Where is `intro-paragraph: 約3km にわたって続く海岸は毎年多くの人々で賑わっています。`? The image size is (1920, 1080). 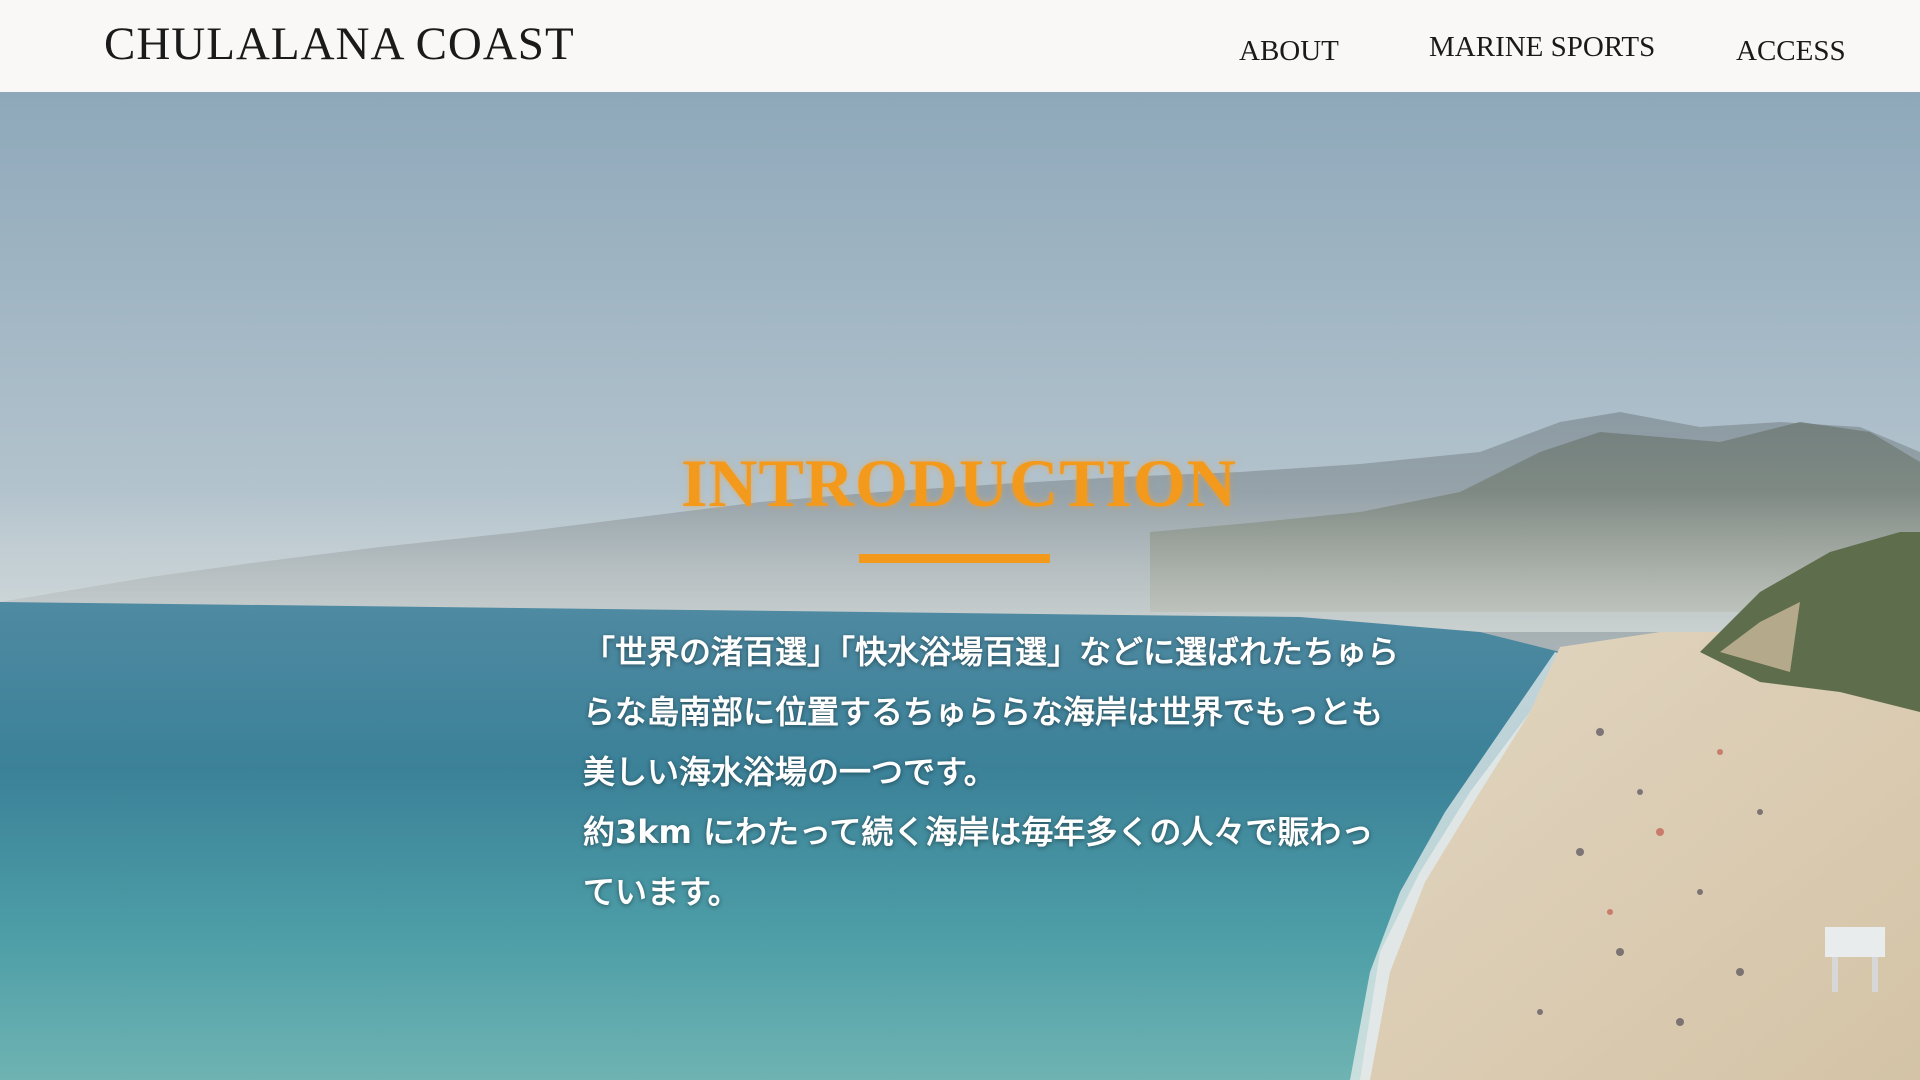 intro-paragraph: 約3km にわたって続く海岸は毎年多くの人々で賑わっています。 is located at coordinates (978, 862).